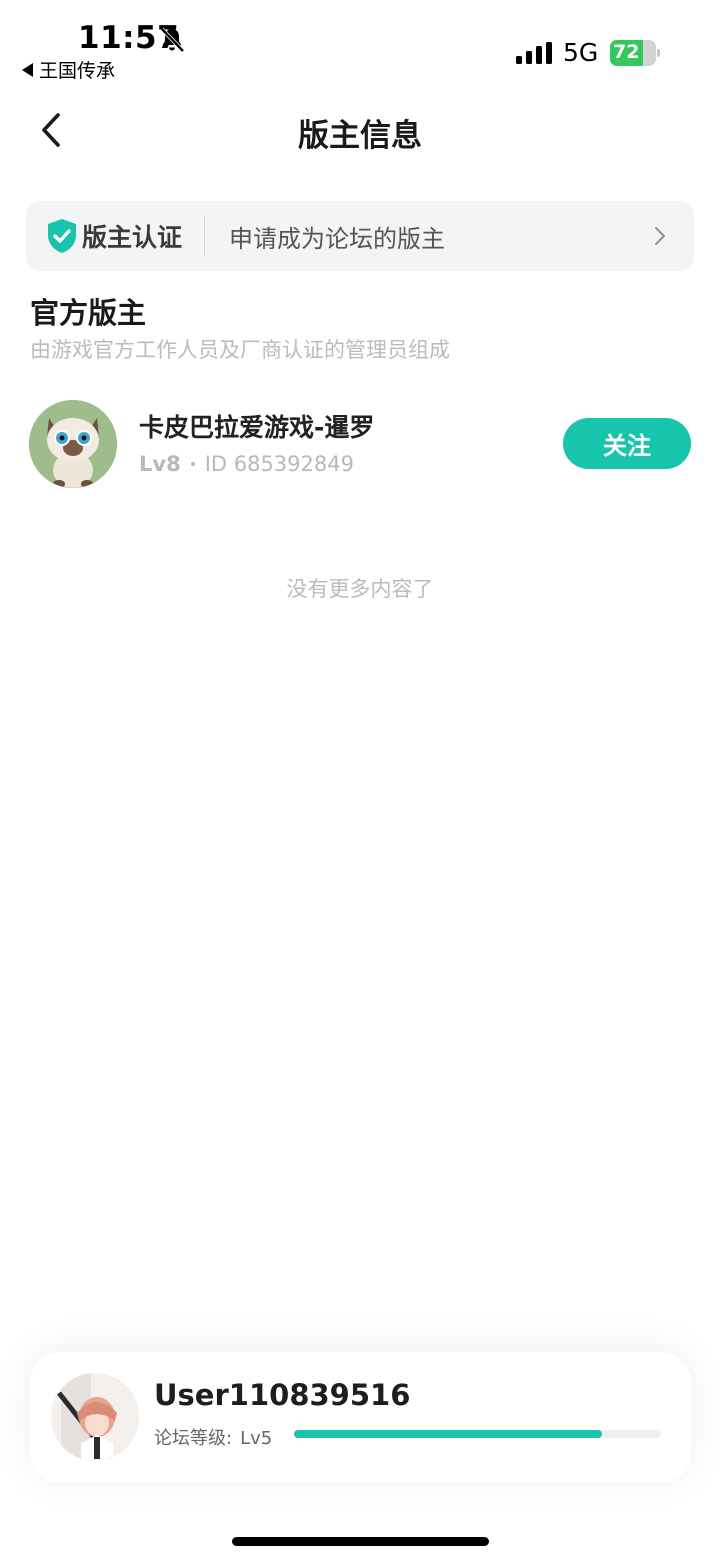 The width and height of the screenshot is (720, 1561). Describe the element at coordinates (77, 71) in the screenshot. I see `back-app-label: 王国传承` at that location.